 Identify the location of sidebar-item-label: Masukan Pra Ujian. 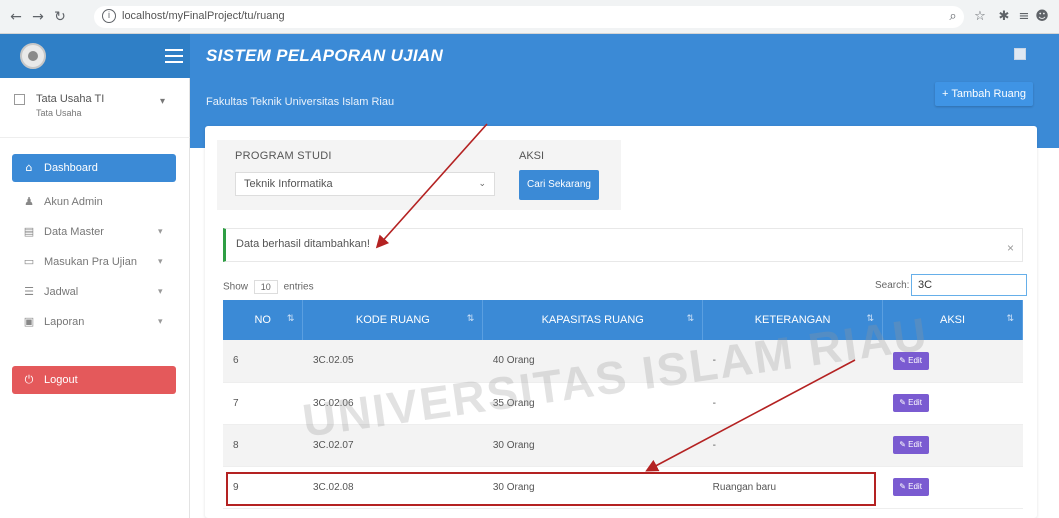
(90, 262).